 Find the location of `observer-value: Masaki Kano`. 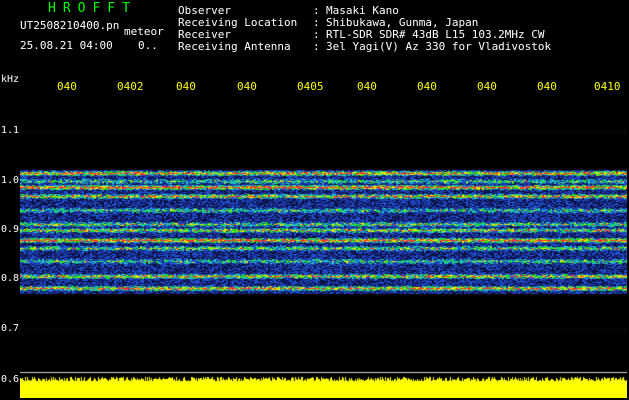

observer-value: Masaki Kano is located at coordinates (362, 10).